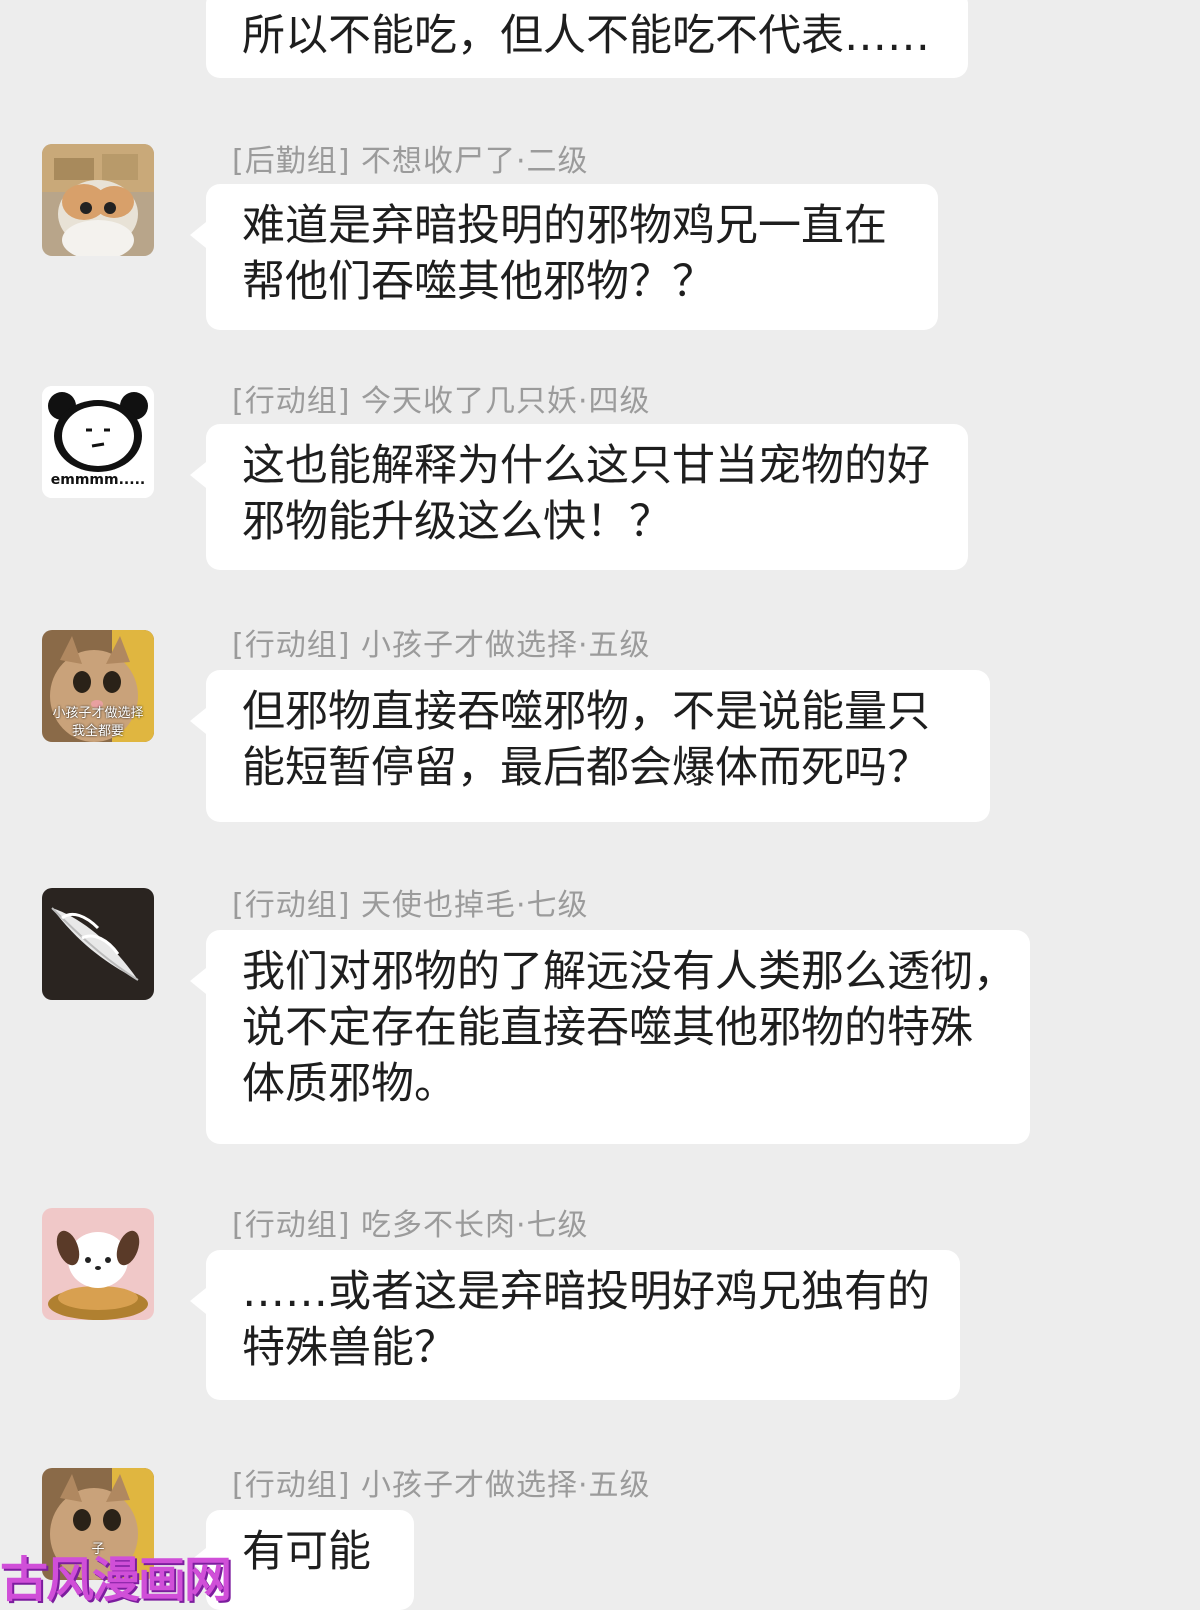 The width and height of the screenshot is (1200, 1610). I want to click on message-bubble: ……或者这是弃暗投明好鸡兄独有的 特殊兽能？, so click(575, 1325).